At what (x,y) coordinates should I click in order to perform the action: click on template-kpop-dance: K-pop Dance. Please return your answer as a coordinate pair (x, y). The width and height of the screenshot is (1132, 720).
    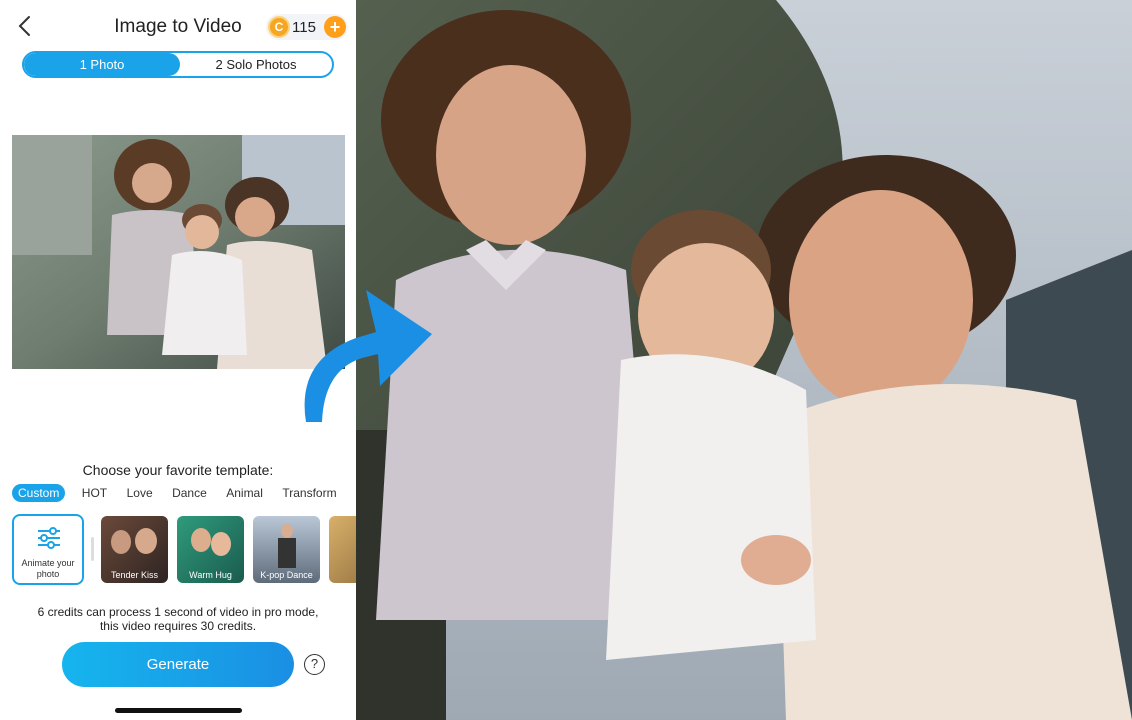
    Looking at the image, I should click on (286, 549).